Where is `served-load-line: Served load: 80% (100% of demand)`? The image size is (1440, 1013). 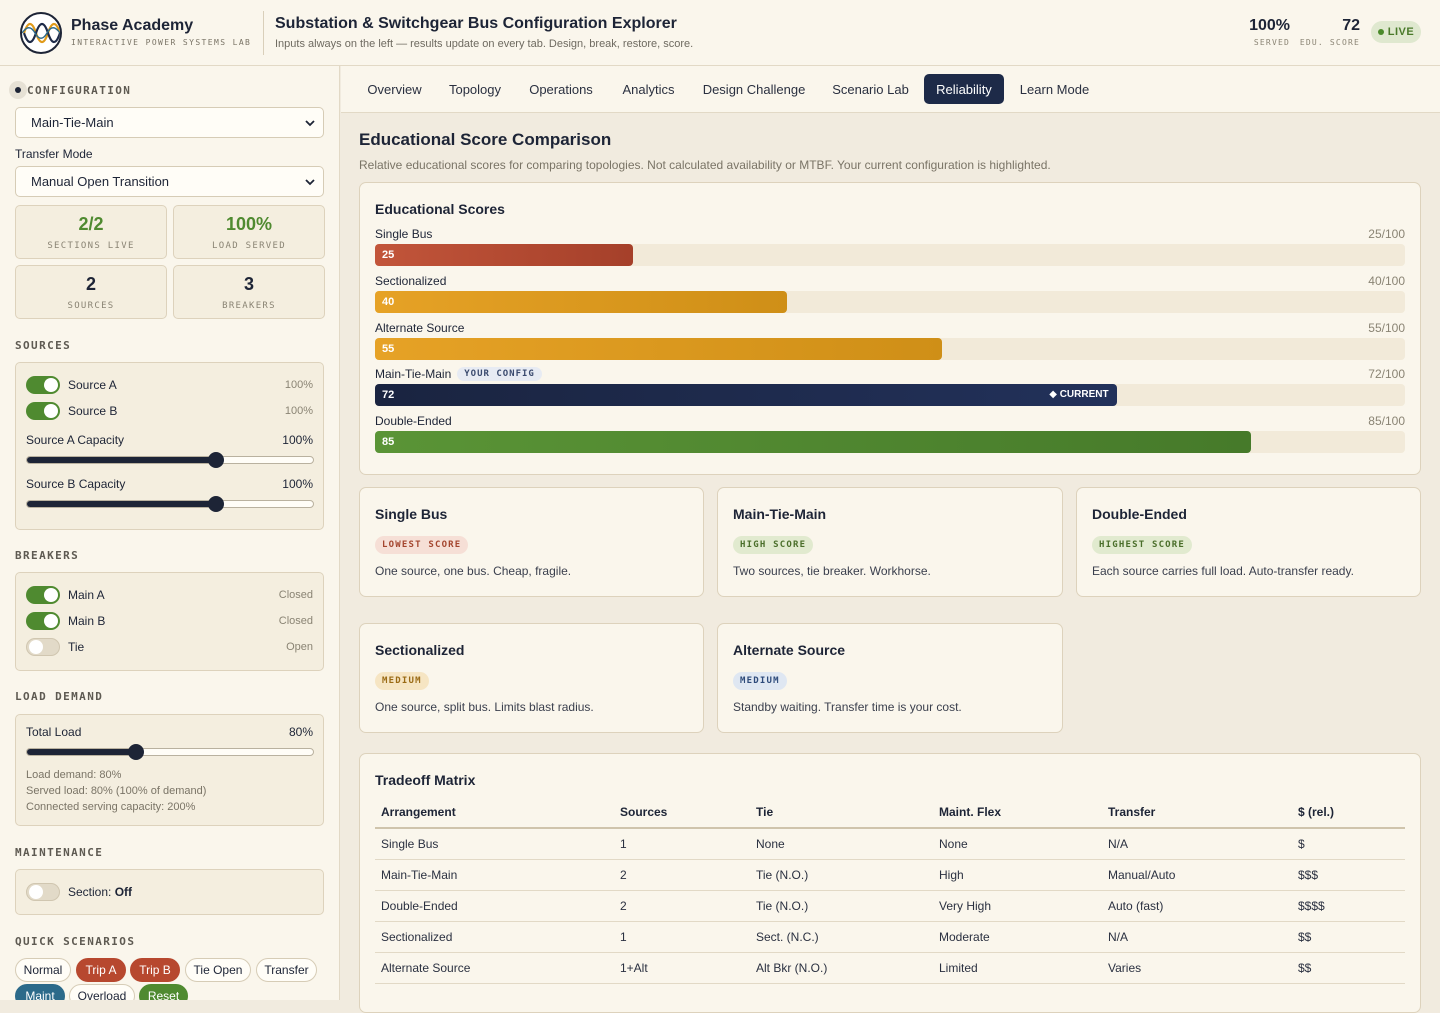
served-load-line: Served load: 80% (100% of demand) is located at coordinates (116, 791).